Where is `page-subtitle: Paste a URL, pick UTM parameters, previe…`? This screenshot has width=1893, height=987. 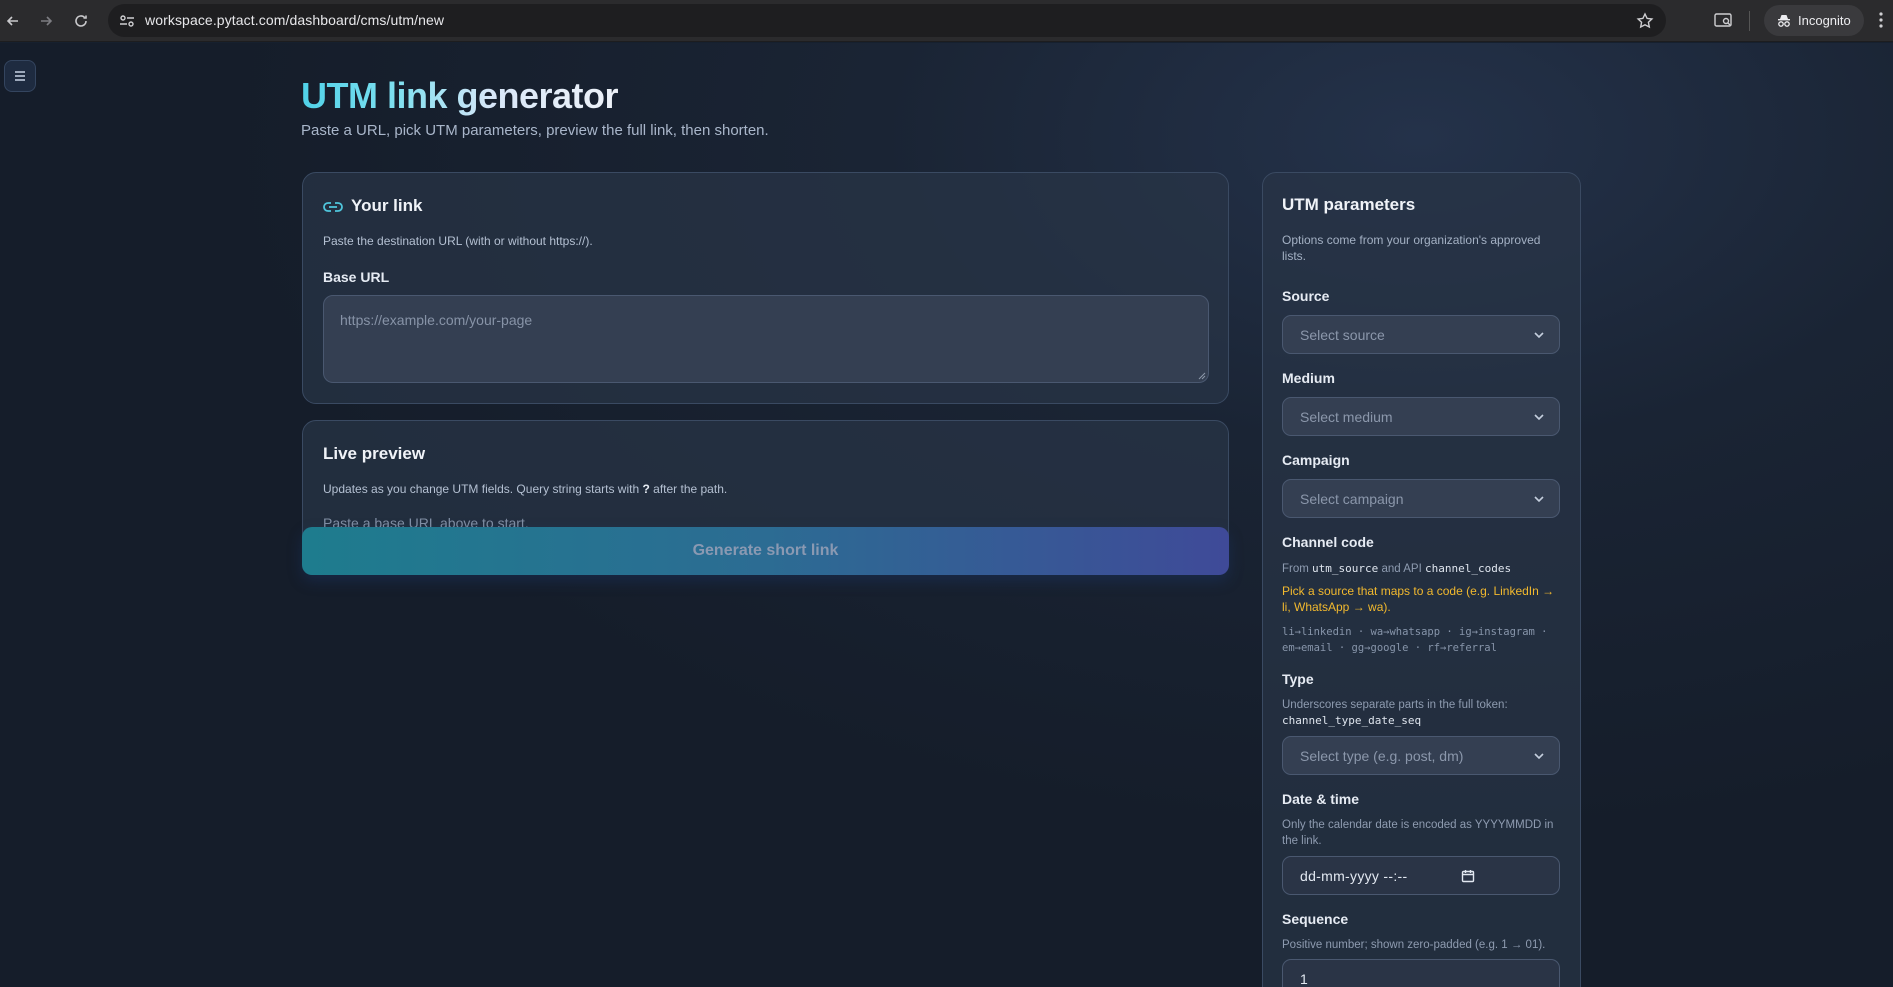 page-subtitle: Paste a URL, pick UTM parameters, previe… is located at coordinates (535, 130).